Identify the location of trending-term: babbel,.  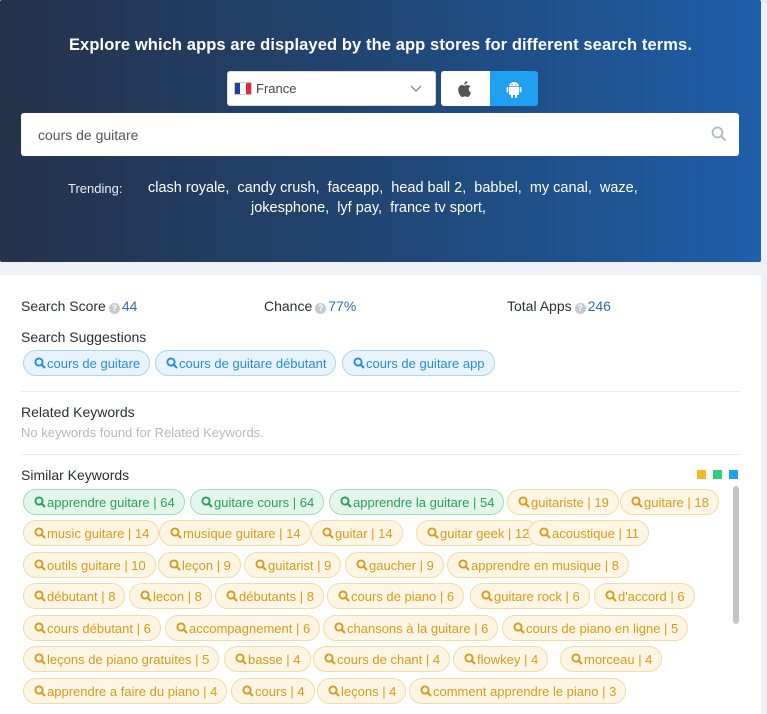
(498, 188).